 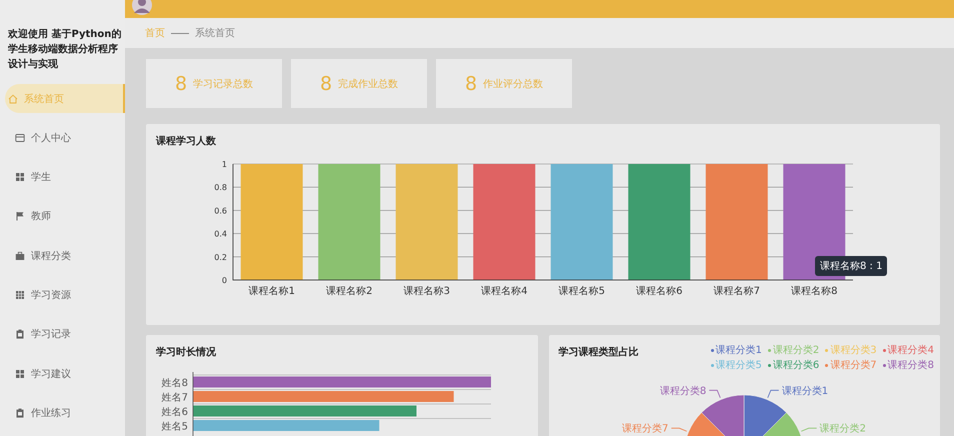 What do you see at coordinates (908, 365) in the screenshot?
I see `legend-item: 课程分类8` at bounding box center [908, 365].